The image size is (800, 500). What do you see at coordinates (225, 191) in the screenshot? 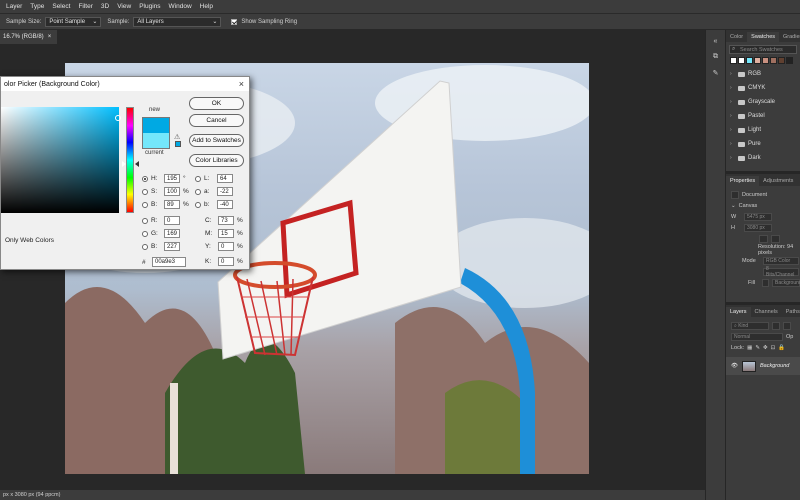
I see `lab-a-input: -22` at bounding box center [225, 191].